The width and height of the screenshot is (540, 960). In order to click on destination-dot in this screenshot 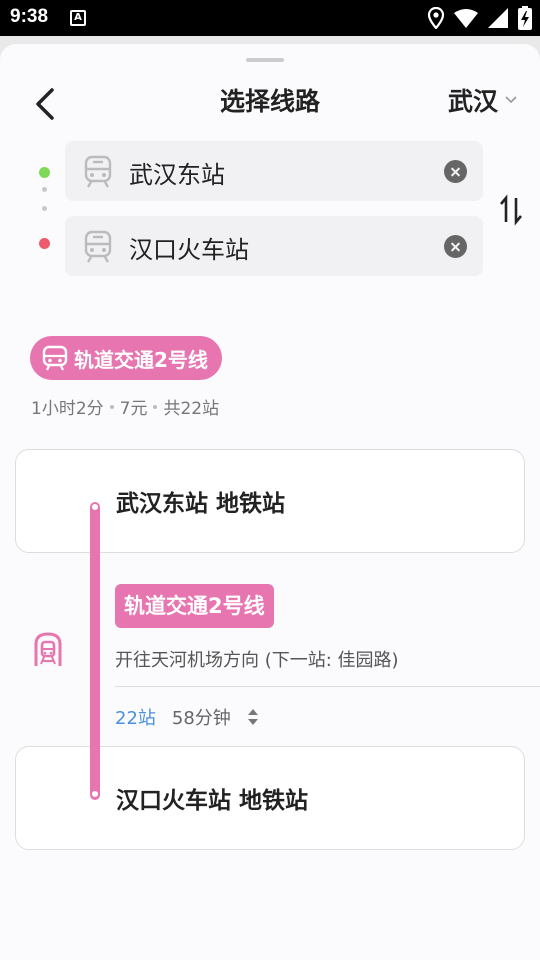, I will do `click(44, 243)`.